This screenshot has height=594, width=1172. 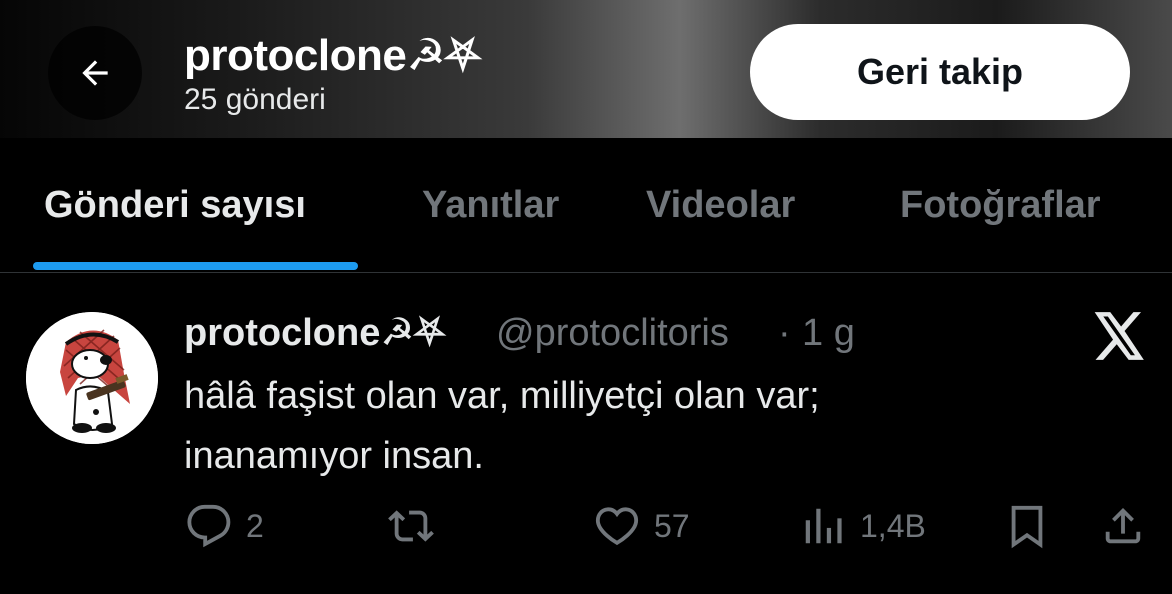 I want to click on reply-icon, so click(x=209, y=526).